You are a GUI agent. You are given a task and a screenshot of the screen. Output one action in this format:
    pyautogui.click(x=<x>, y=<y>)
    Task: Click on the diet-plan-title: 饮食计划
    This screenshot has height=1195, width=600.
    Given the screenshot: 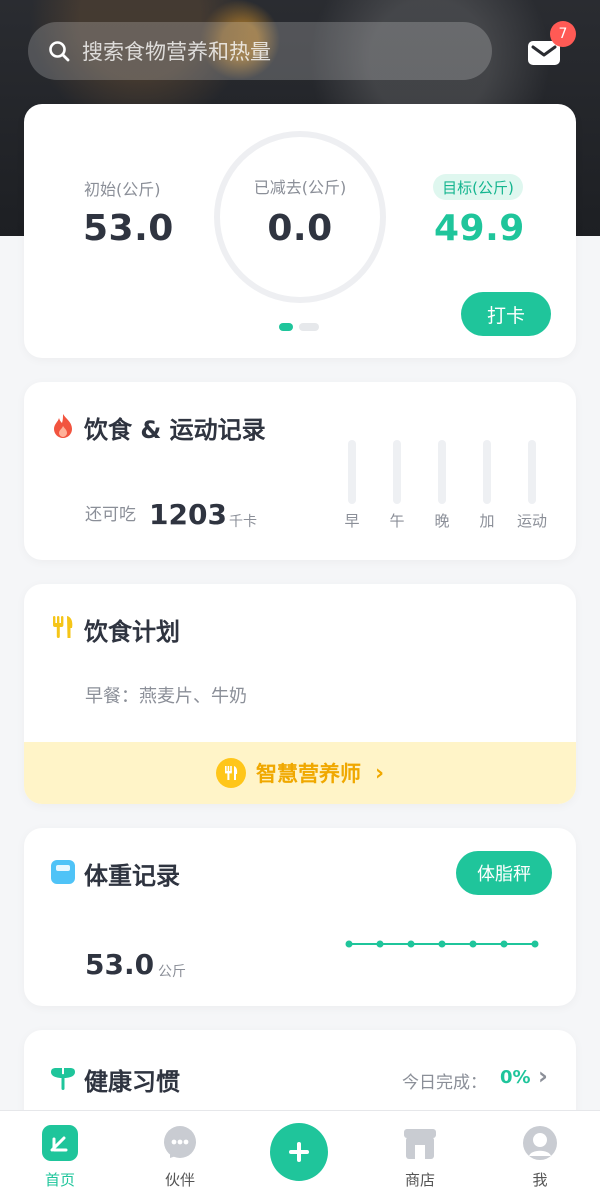 What is the action you would take?
    pyautogui.click(x=132, y=632)
    